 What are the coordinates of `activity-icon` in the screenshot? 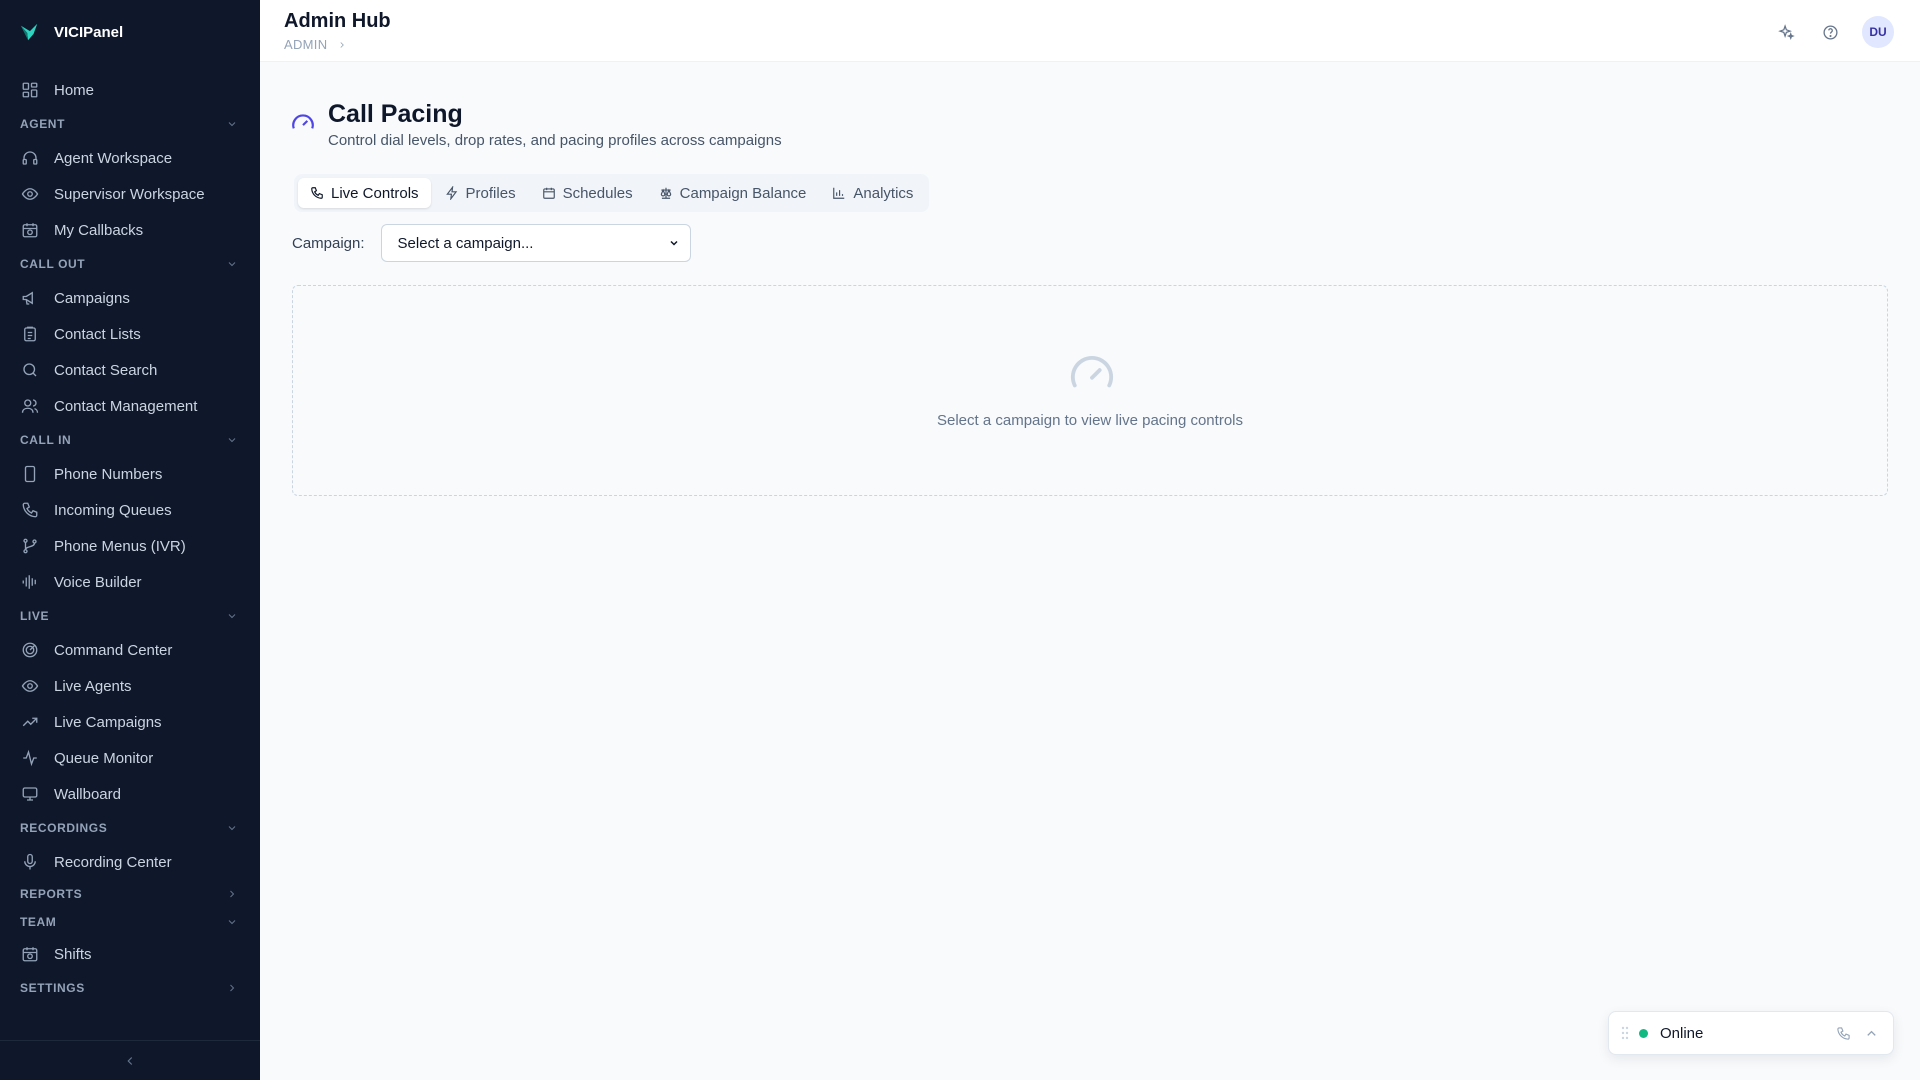 It's located at (30, 758).